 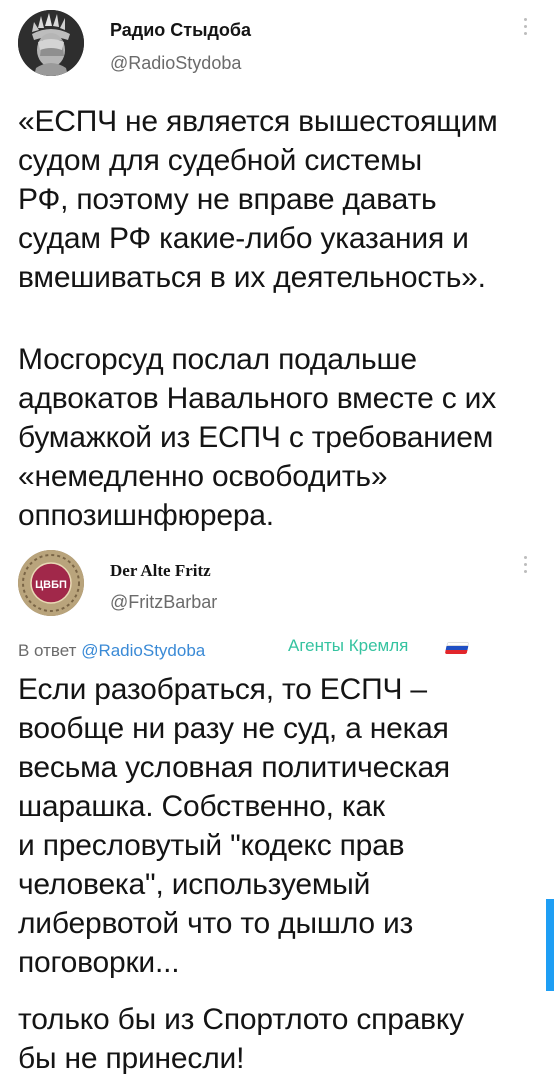 What do you see at coordinates (163, 602) in the screenshot?
I see `author-handle: @FritzBarbar` at bounding box center [163, 602].